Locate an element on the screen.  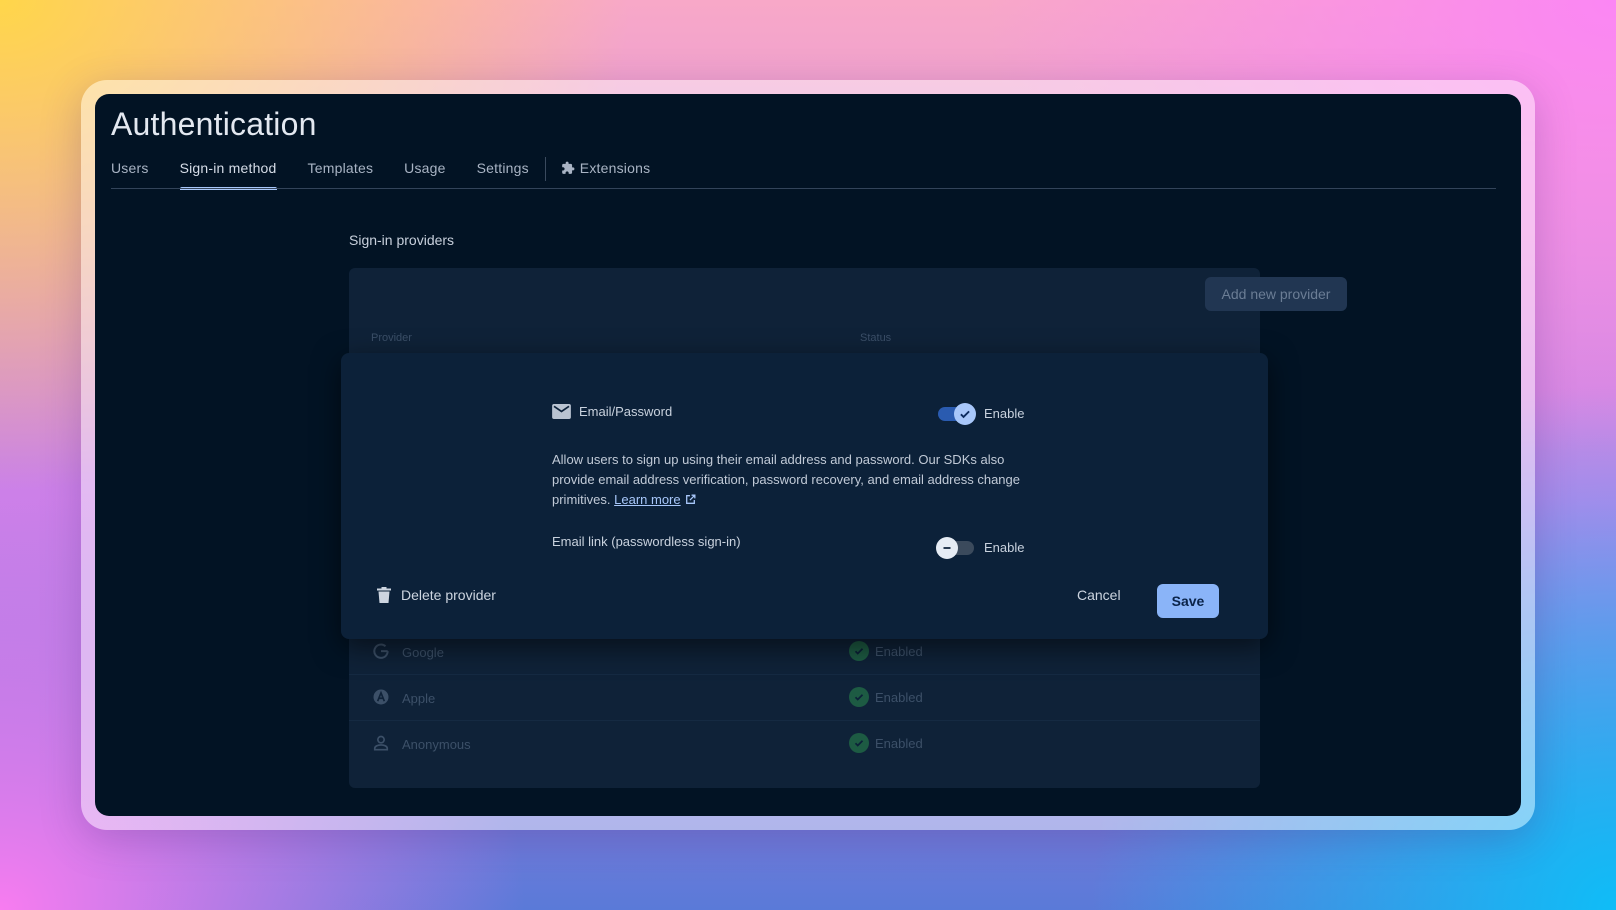
tab-extensions-label: Extensions is located at coordinates (615, 168).